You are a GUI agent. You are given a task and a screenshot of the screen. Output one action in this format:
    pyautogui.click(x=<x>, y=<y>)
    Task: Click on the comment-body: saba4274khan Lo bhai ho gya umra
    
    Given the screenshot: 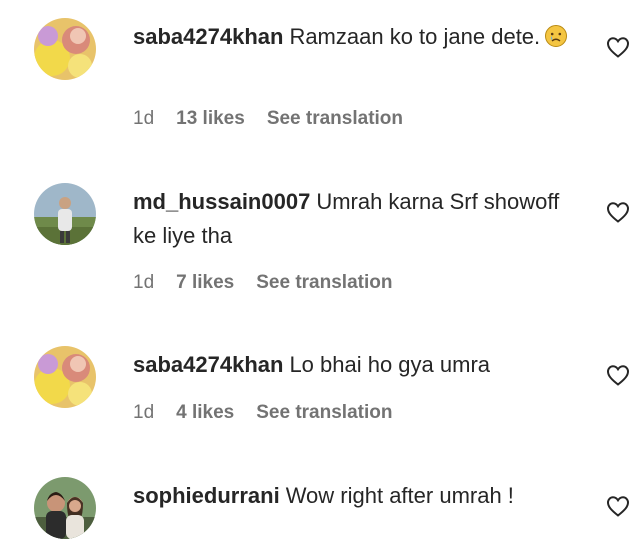 What is the action you would take?
    pyautogui.click(x=358, y=365)
    